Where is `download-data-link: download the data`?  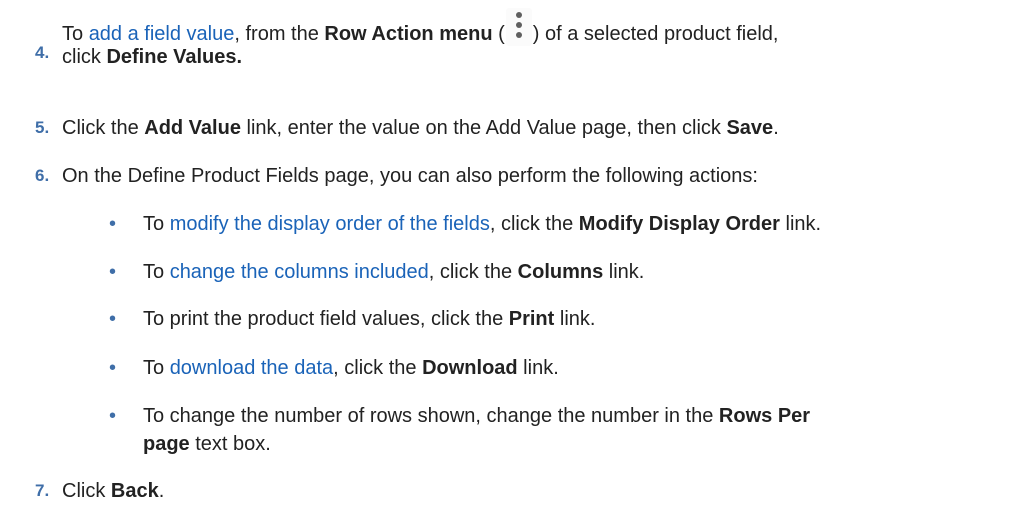 download-data-link: download the data is located at coordinates (251, 368).